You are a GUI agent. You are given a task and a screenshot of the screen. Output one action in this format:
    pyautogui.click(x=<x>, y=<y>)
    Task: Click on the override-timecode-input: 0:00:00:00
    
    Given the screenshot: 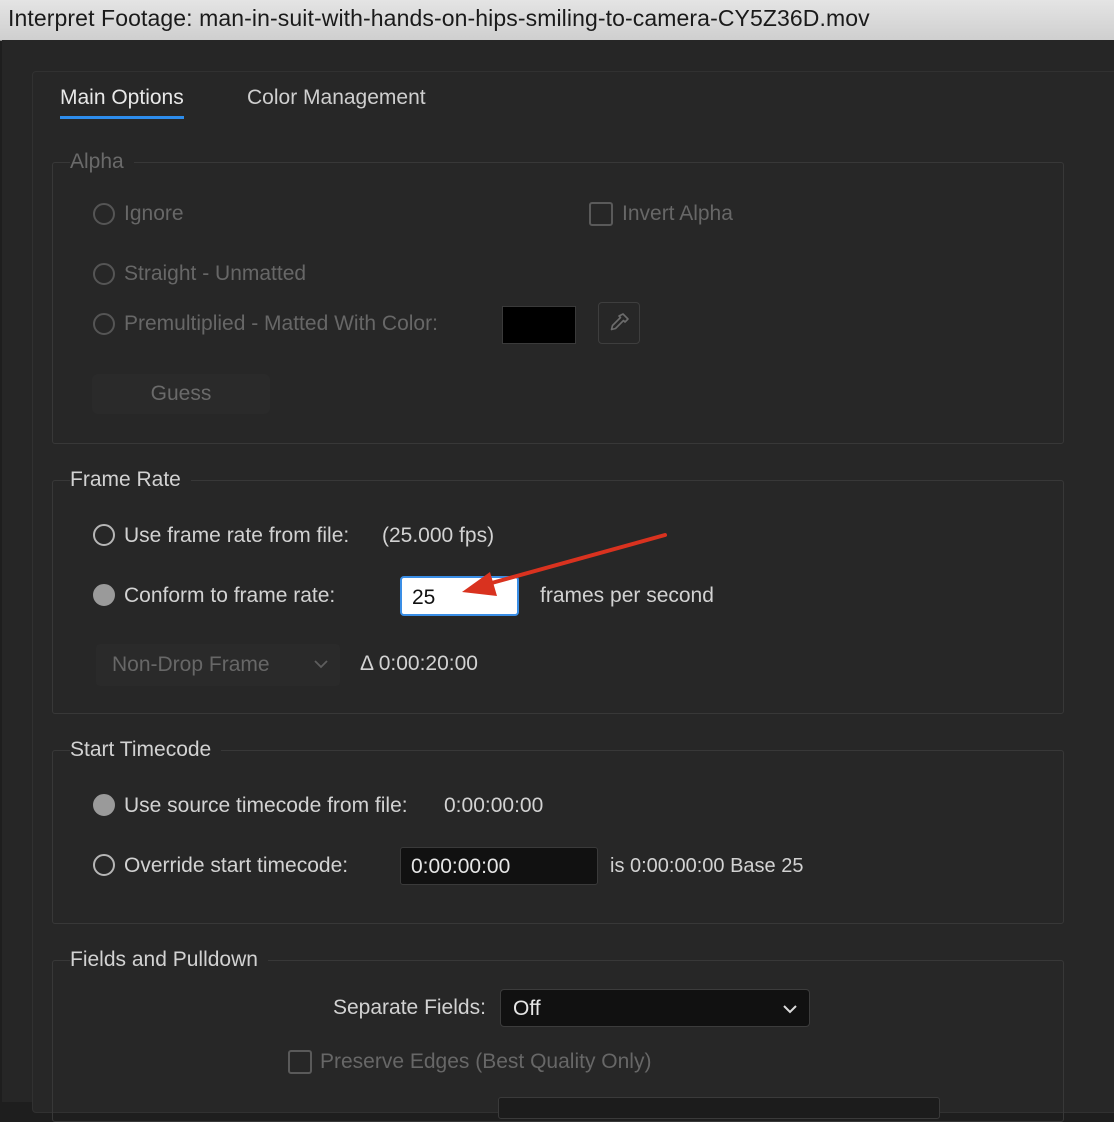 What is the action you would take?
    pyautogui.click(x=499, y=866)
    